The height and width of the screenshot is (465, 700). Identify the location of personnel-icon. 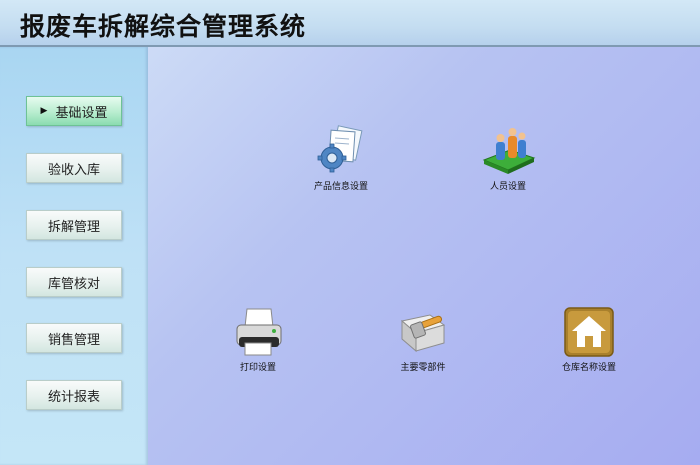
(509, 151).